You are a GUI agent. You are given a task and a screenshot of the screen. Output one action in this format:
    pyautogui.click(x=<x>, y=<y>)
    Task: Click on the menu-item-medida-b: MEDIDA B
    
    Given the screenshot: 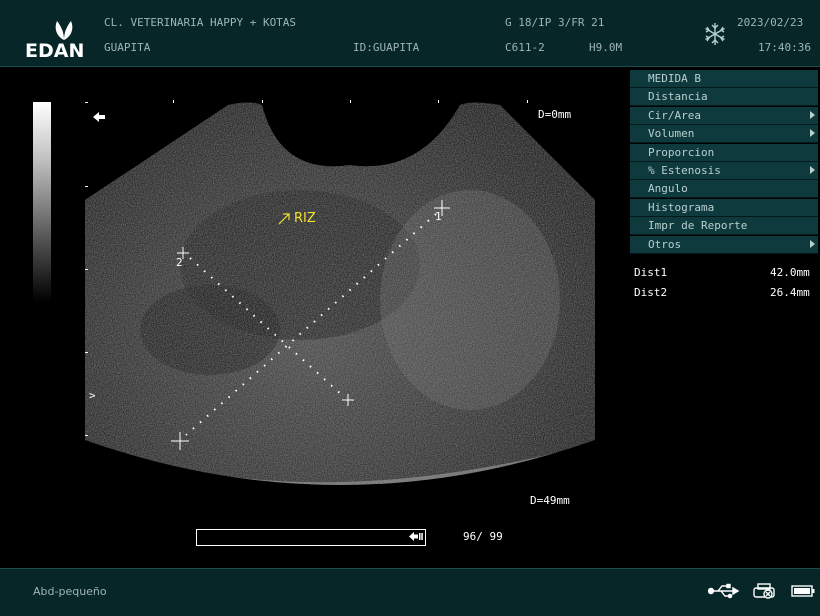 What is the action you would take?
    pyautogui.click(x=724, y=79)
    